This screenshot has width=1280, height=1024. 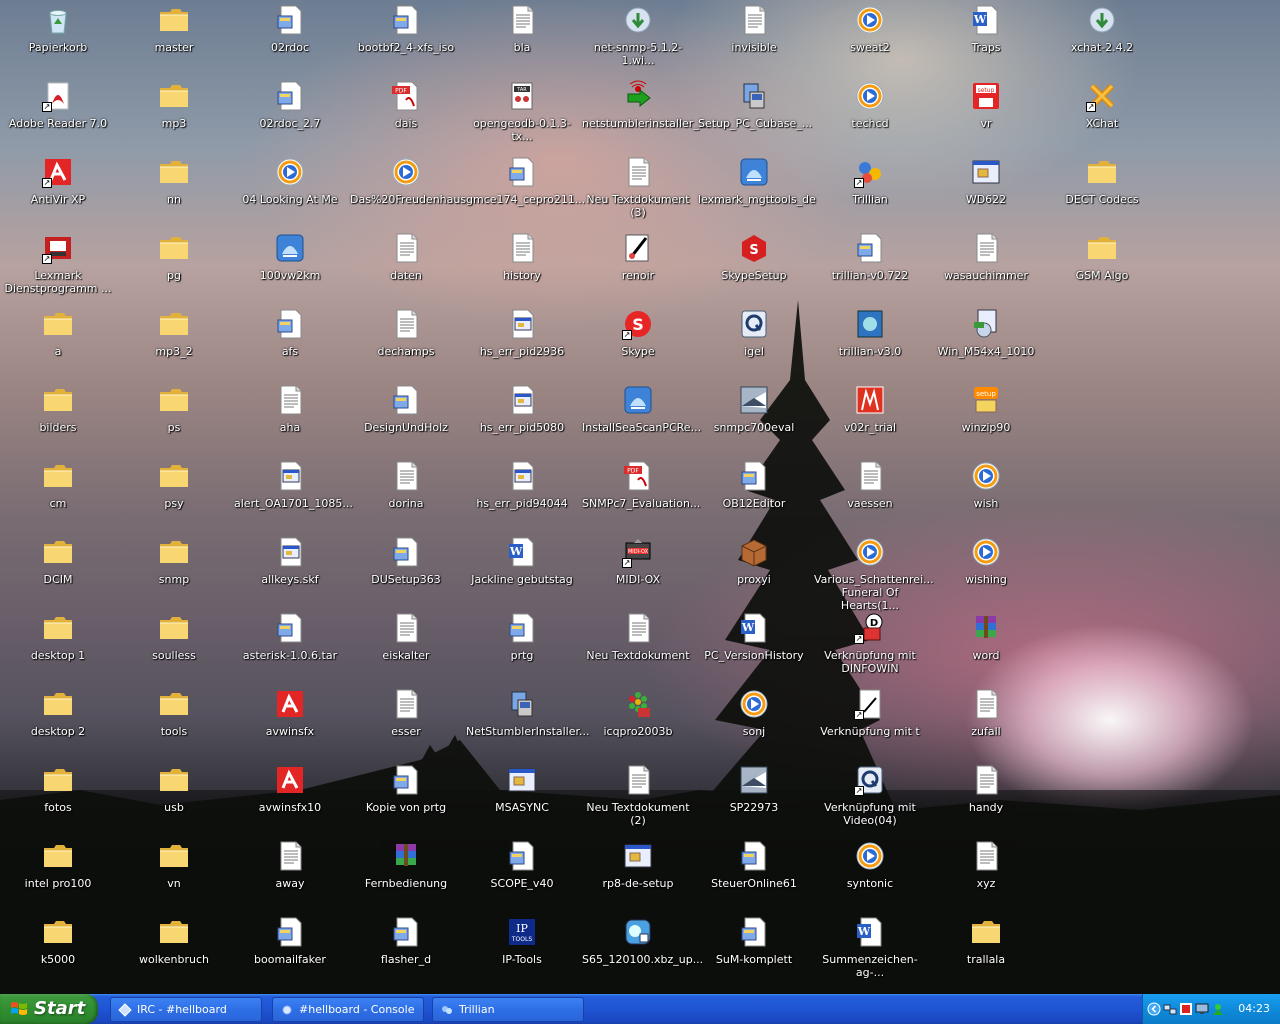 I want to click on desktop-icon: wasauchimmer, so click(x=986, y=256).